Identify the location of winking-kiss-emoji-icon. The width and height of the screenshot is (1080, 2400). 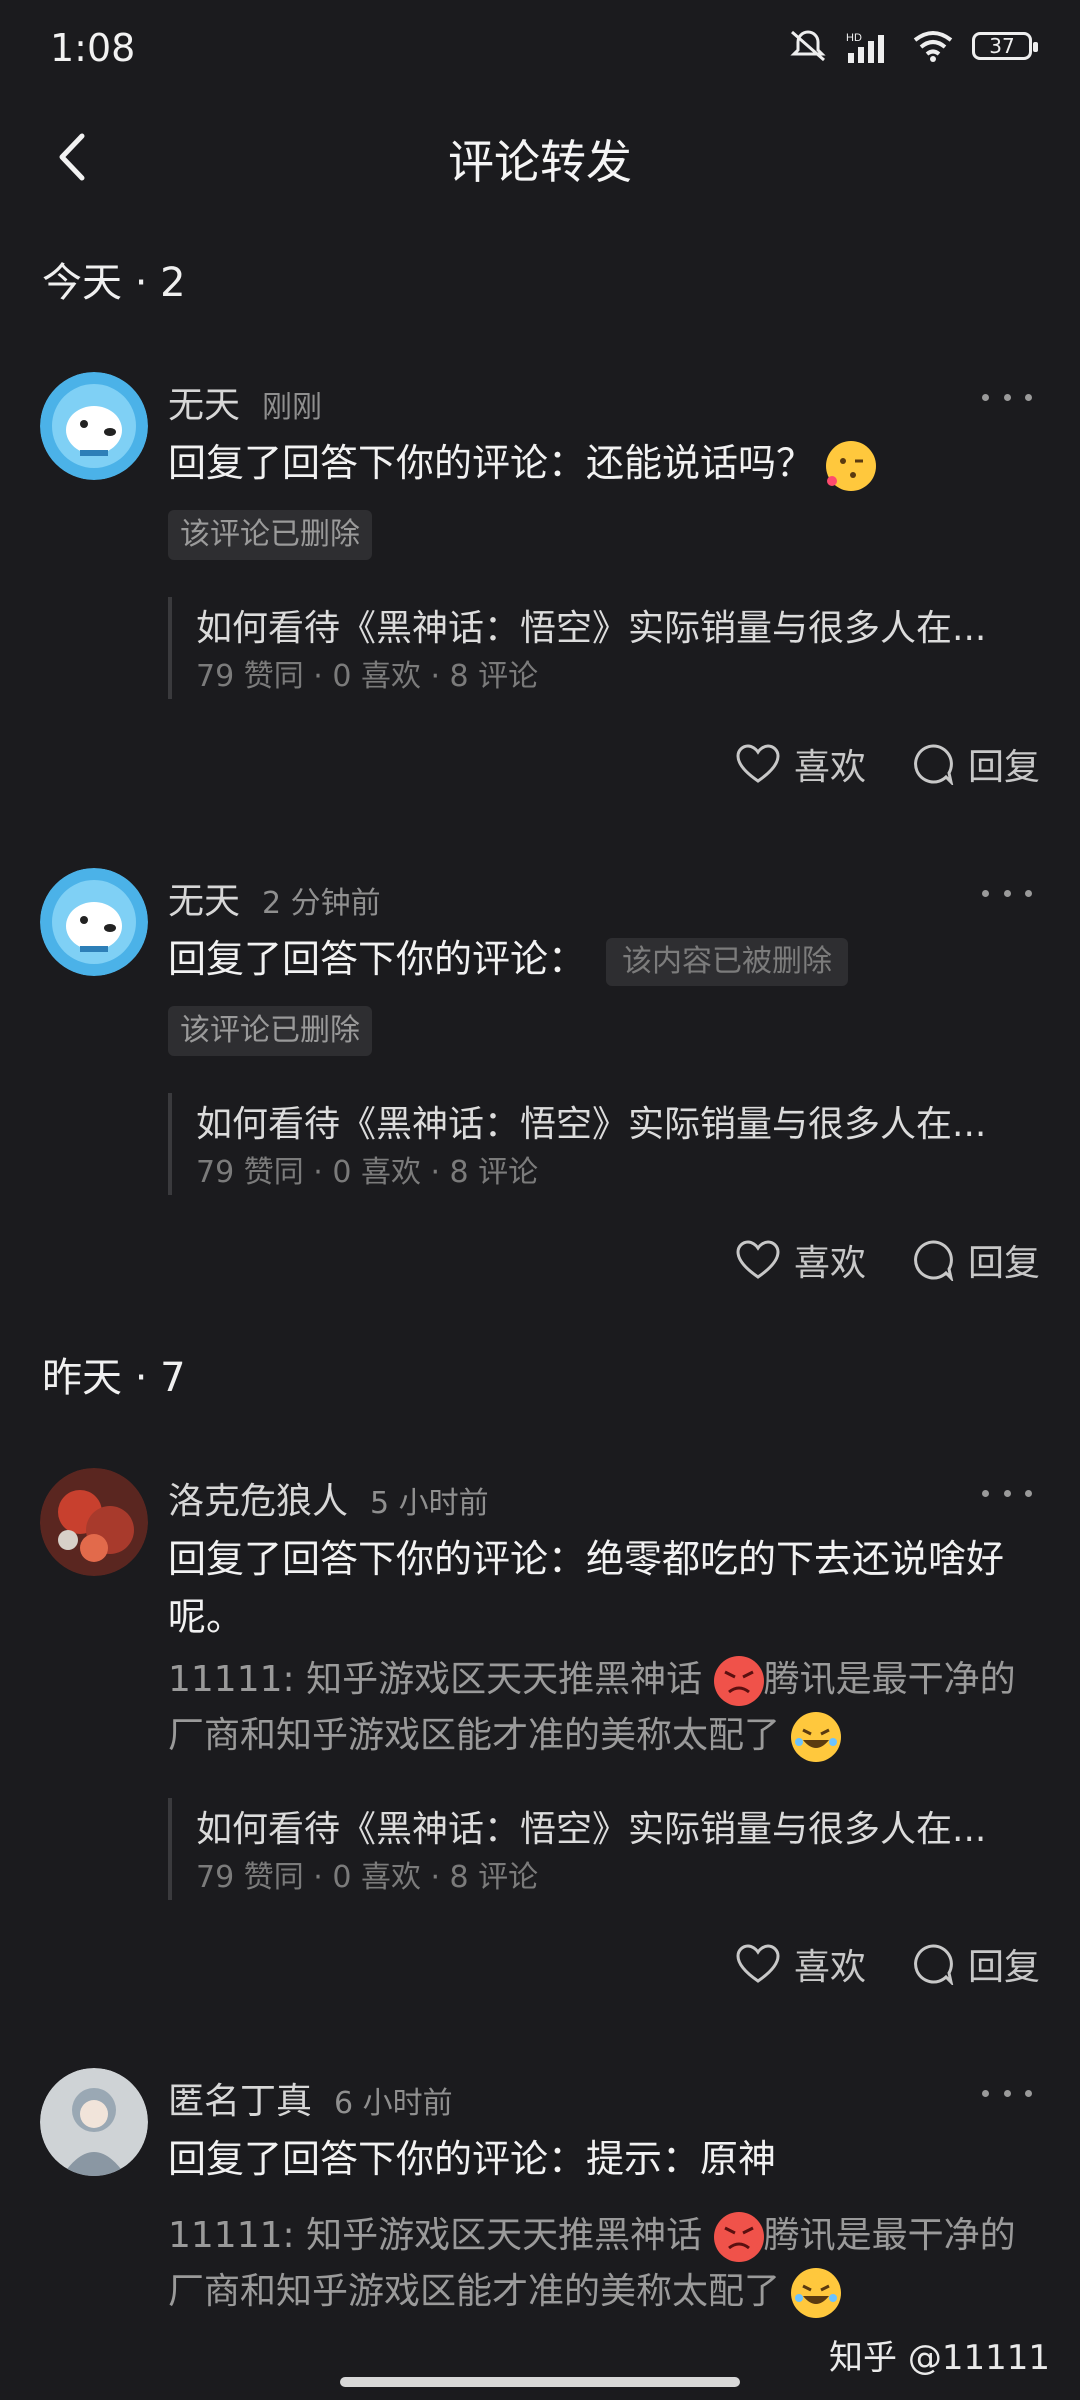
(851, 465).